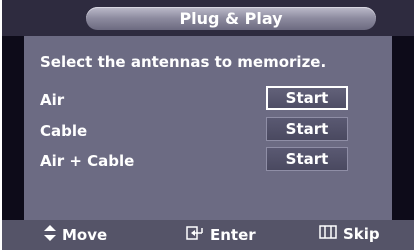 The height and width of the screenshot is (250, 416). I want to click on footer-hints: Move Enter Skip, so click(208, 235).